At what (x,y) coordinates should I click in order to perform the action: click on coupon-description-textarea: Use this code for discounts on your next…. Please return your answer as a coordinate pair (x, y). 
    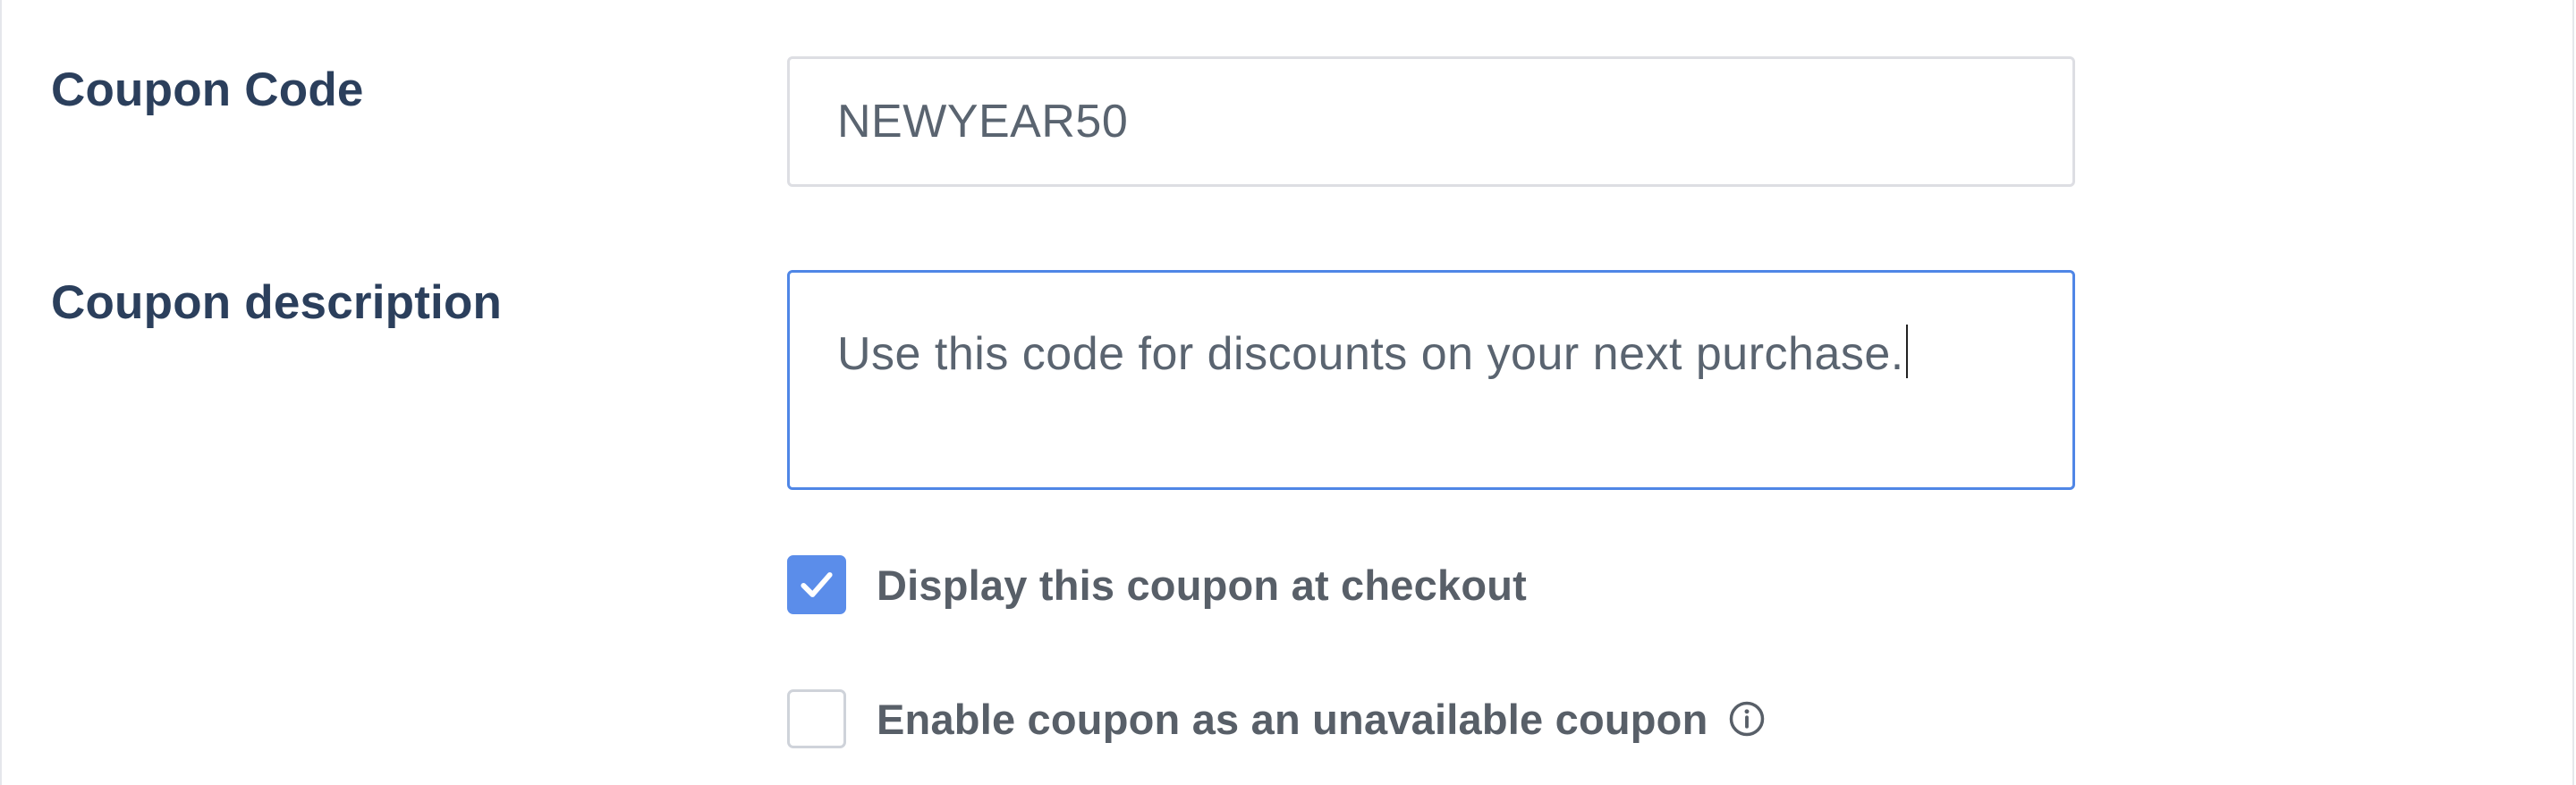
    Looking at the image, I should click on (1431, 380).